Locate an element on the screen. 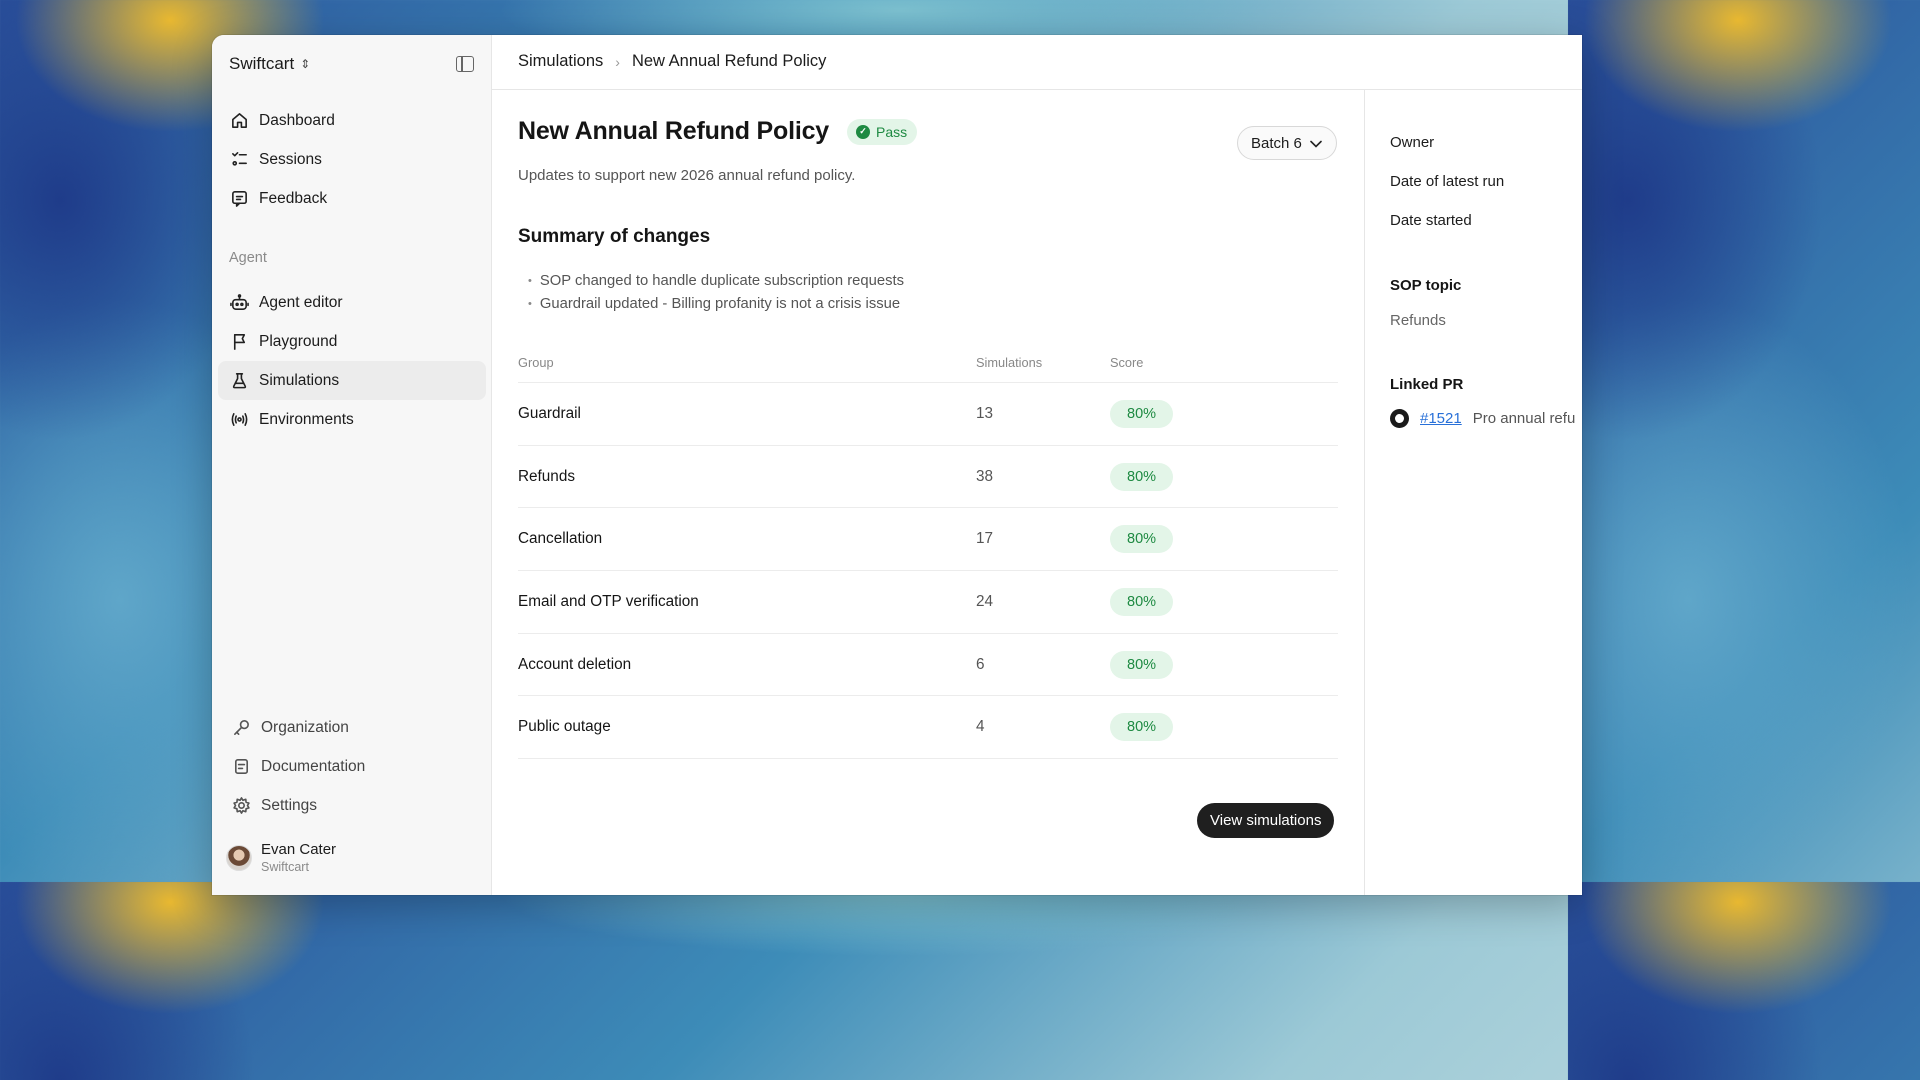 This screenshot has width=1920, height=1080. sidebar-item-settings: Settings is located at coordinates (354, 805).